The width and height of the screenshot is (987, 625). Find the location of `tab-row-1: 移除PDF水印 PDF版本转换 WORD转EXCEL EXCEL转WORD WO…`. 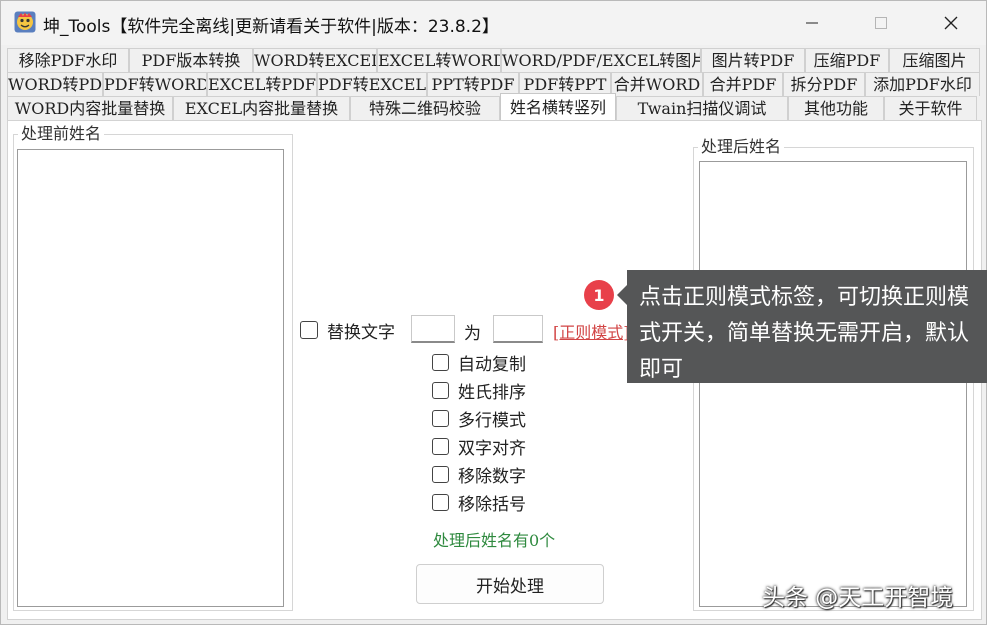

tab-row-1: 移除PDF水印 PDF版本转换 WORD转EXCEL EXCEL转WORD WO… is located at coordinates (493, 60).